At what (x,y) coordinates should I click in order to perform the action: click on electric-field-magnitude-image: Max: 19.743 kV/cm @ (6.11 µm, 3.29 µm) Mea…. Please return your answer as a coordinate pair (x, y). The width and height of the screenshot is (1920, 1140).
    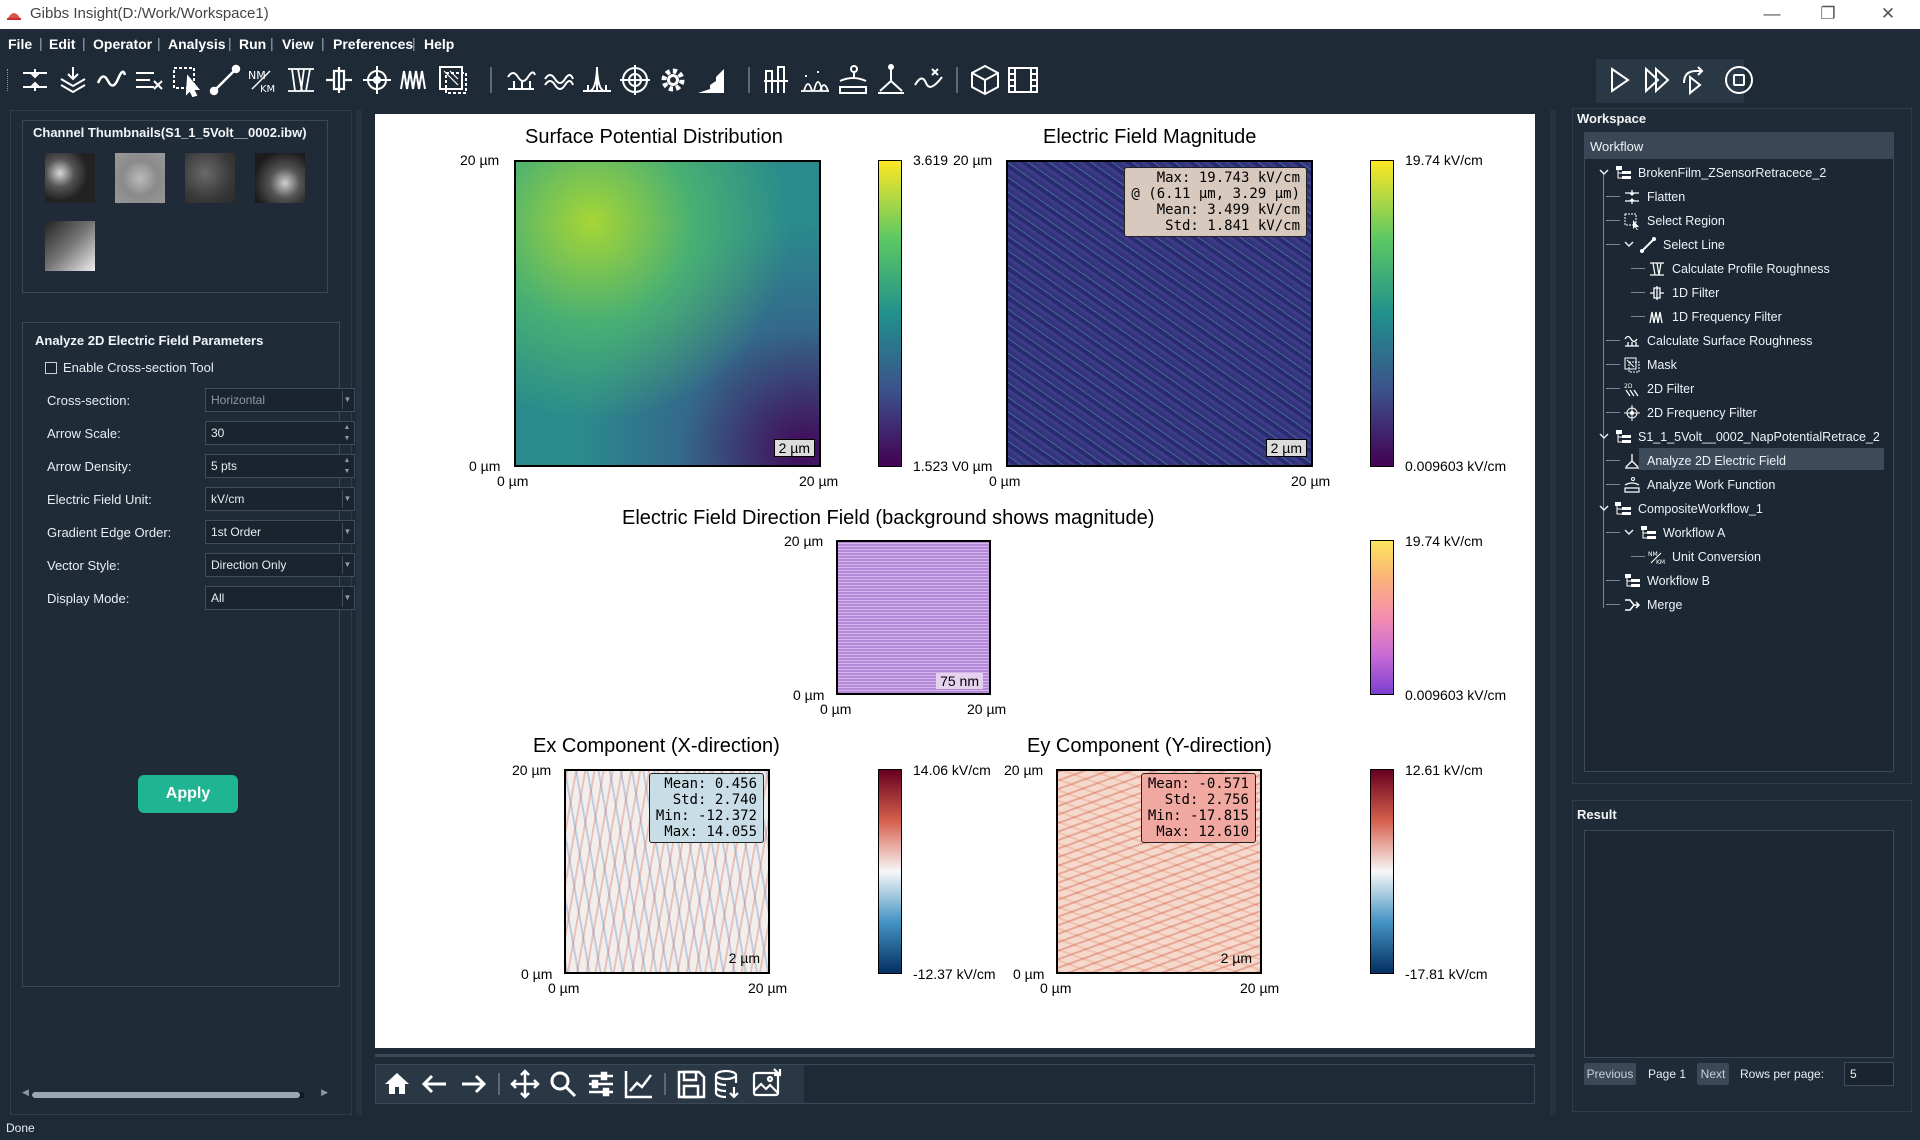
    Looking at the image, I should click on (1159, 313).